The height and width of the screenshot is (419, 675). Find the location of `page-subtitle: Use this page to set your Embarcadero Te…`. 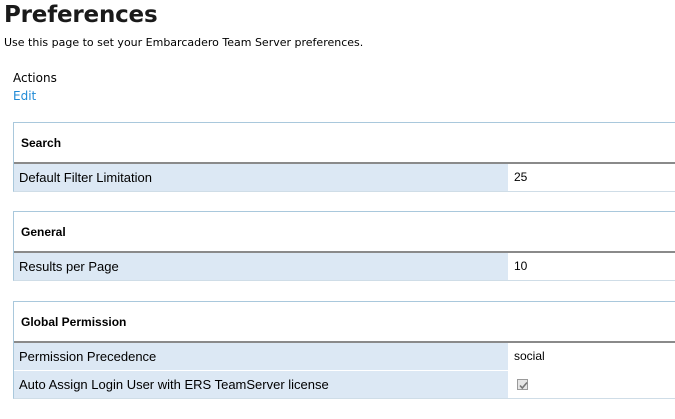

page-subtitle: Use this page to set your Embarcadero Te… is located at coordinates (184, 42).